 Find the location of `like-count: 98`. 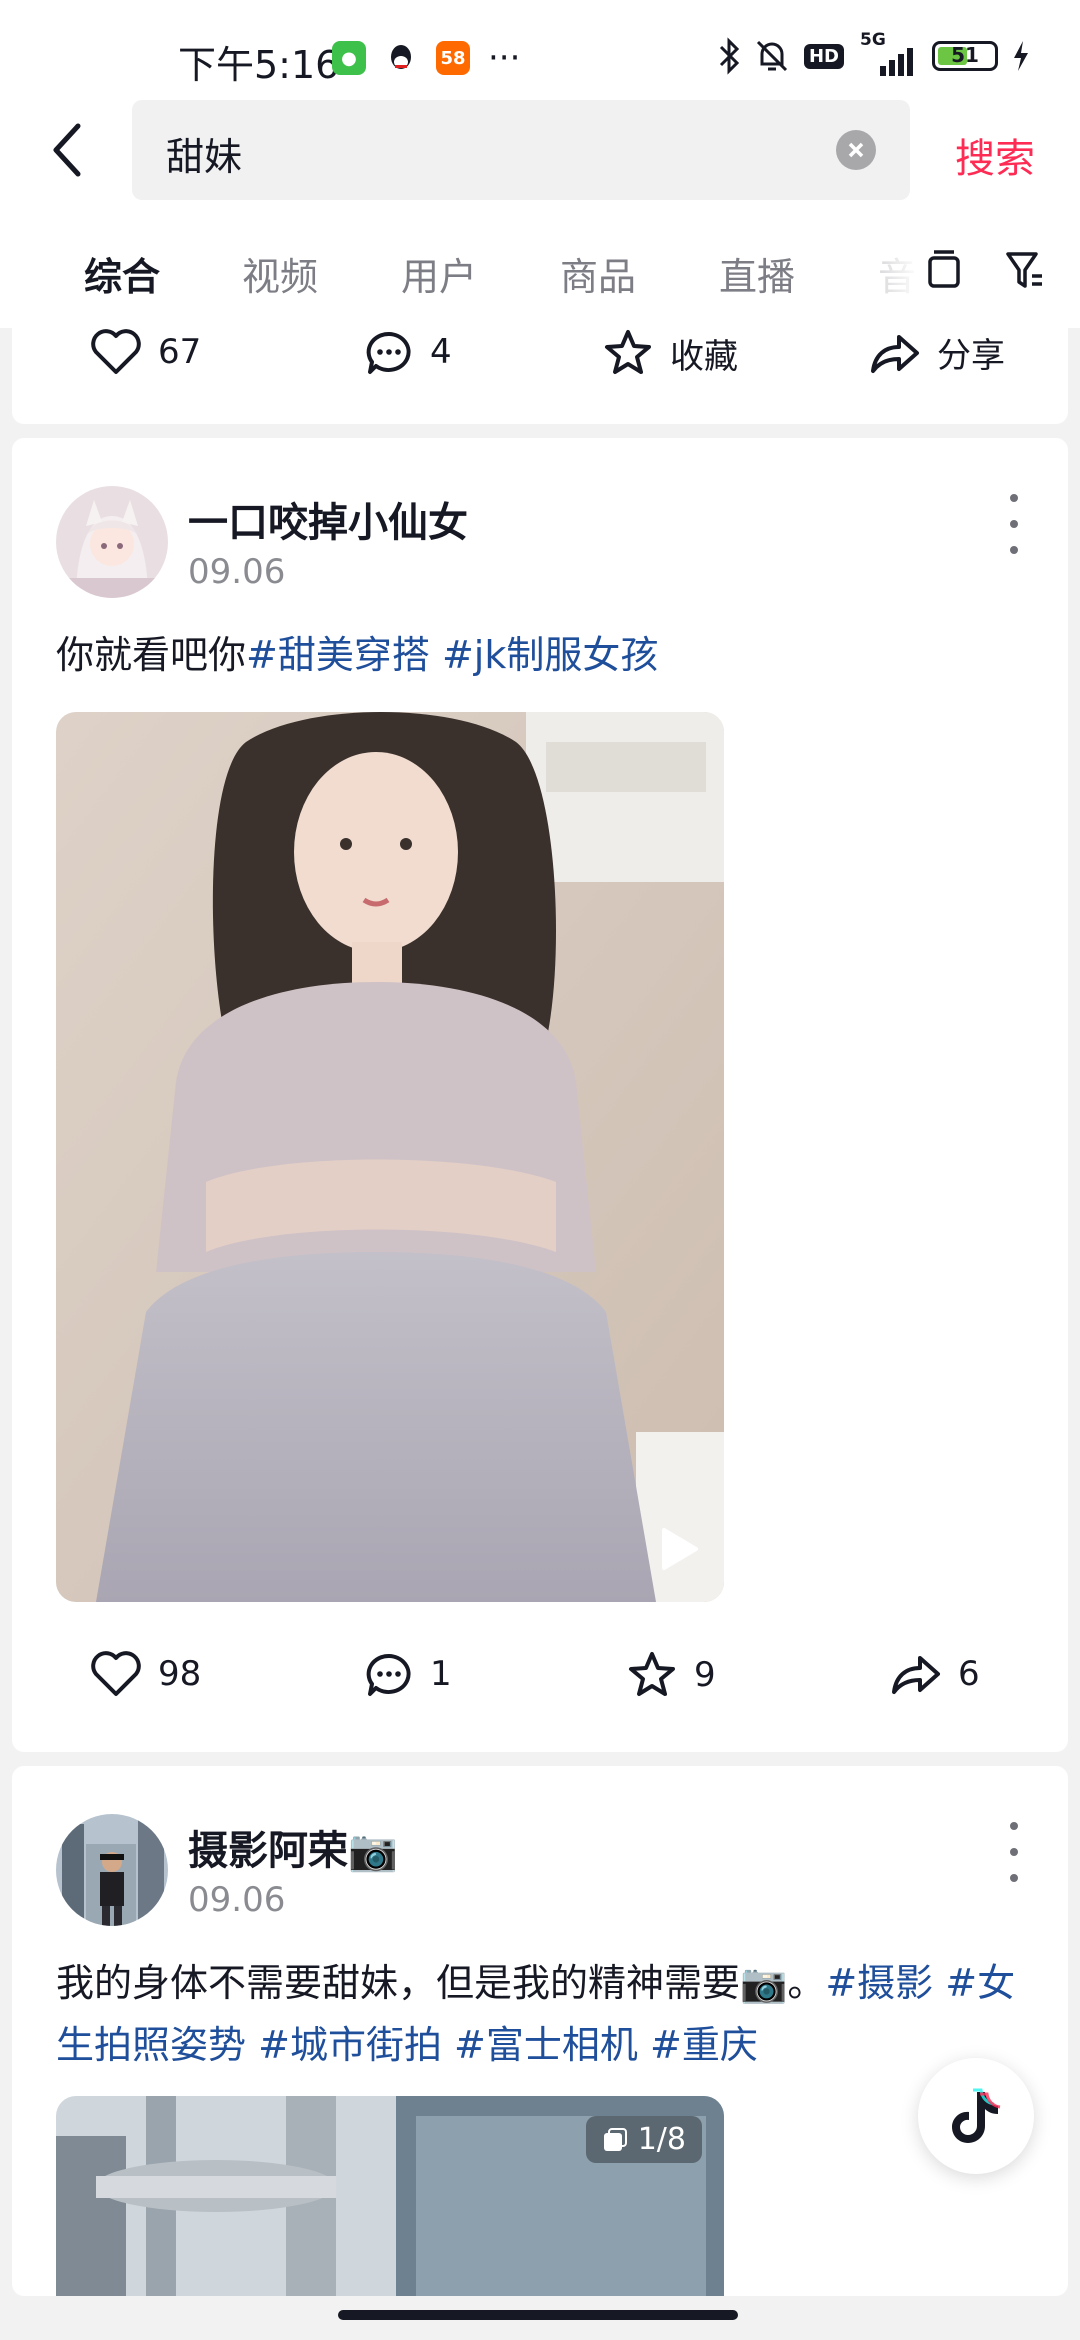

like-count: 98 is located at coordinates (180, 1674).